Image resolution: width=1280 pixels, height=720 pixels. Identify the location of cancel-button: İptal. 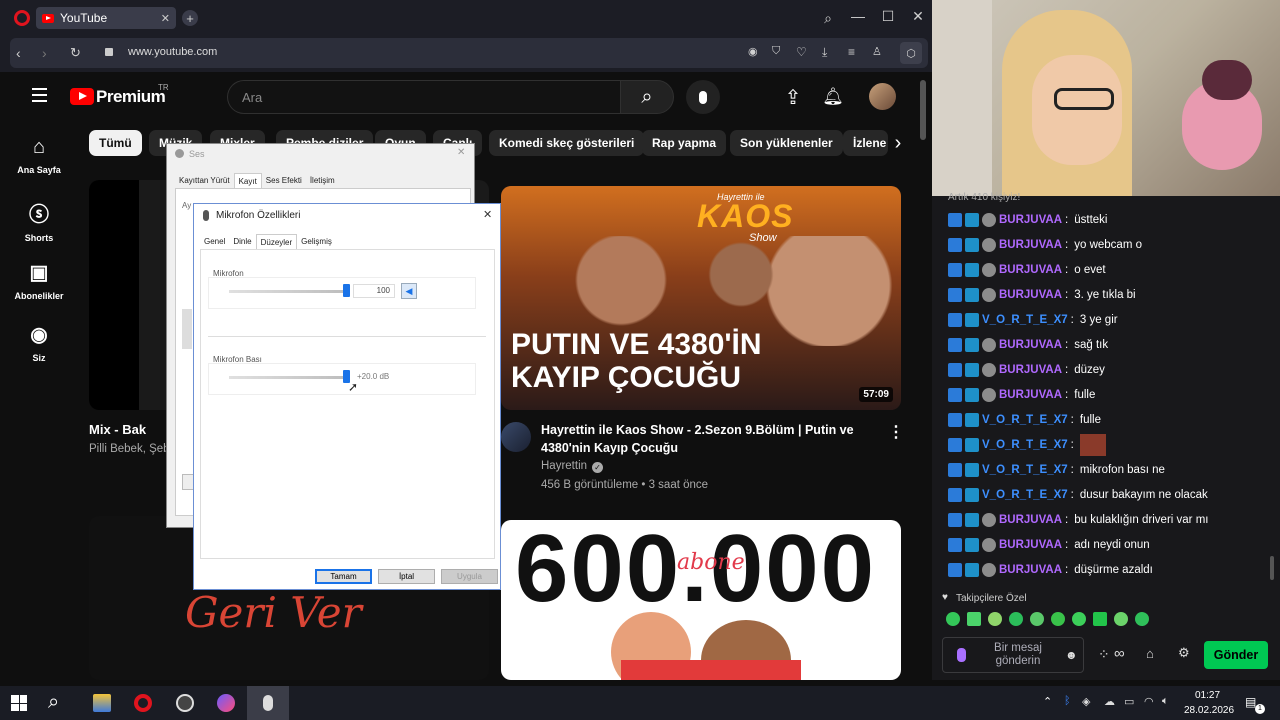
(406, 576).